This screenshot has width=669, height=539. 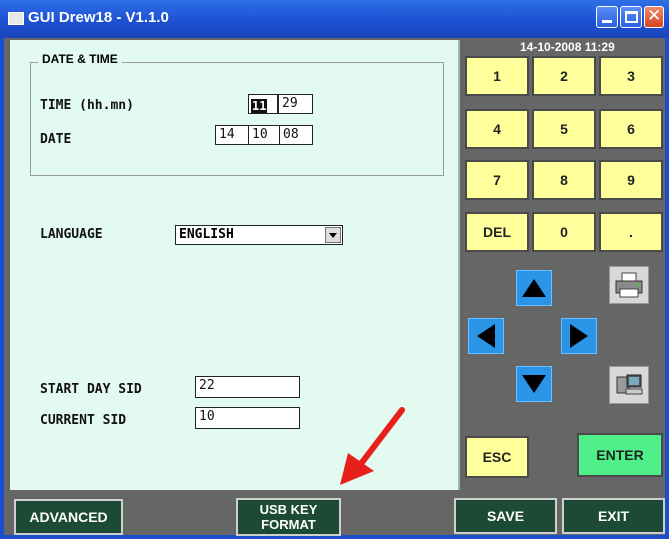 I want to click on exit-button: EXIT, so click(x=613, y=516).